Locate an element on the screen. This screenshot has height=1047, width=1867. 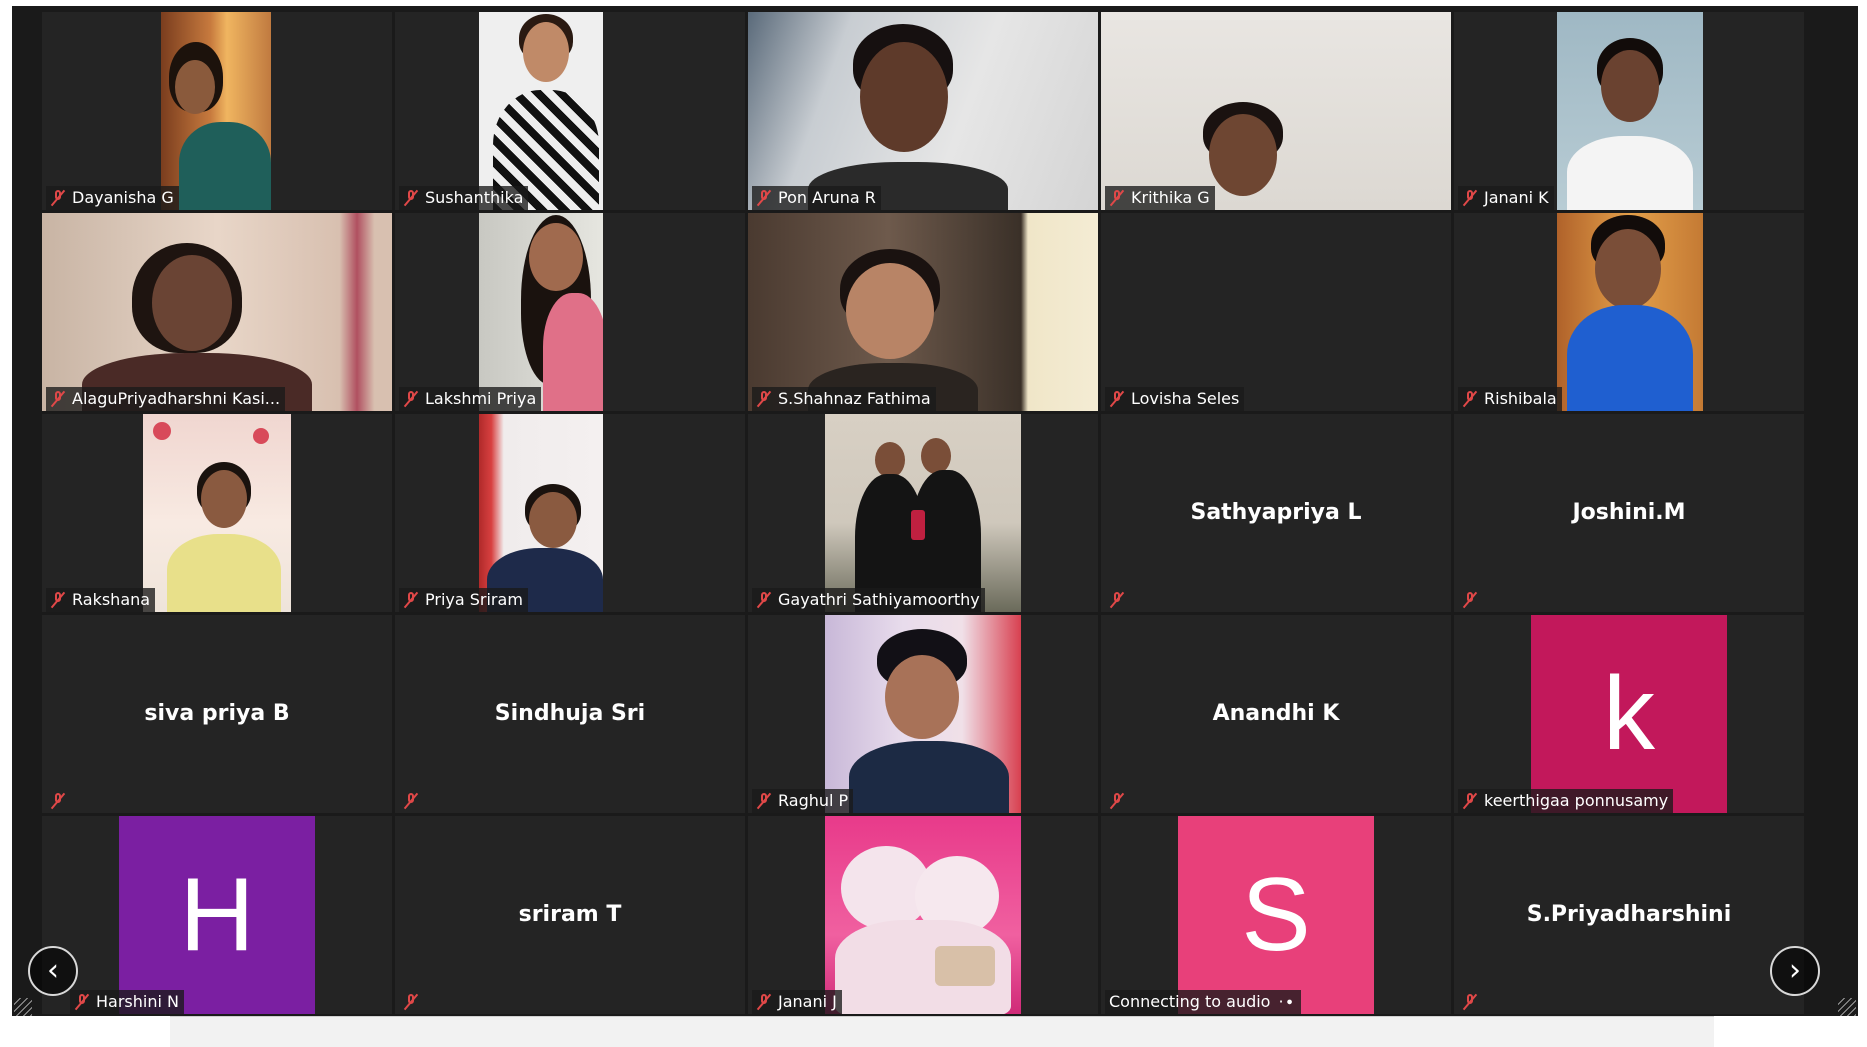
participant-tile: k keerthigaa ponnusamy is located at coordinates (1629, 714).